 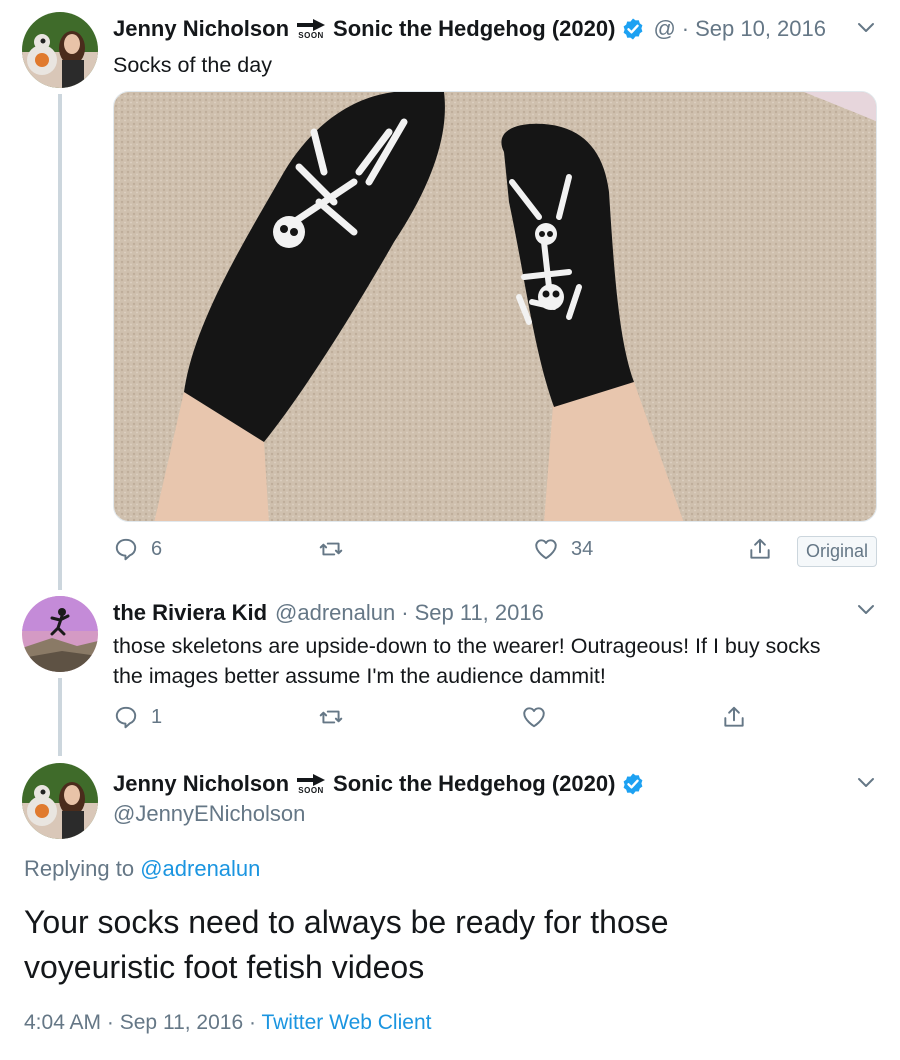 I want to click on tweet-text-line: voyeuristic foot fetish videos, so click(x=224, y=967).